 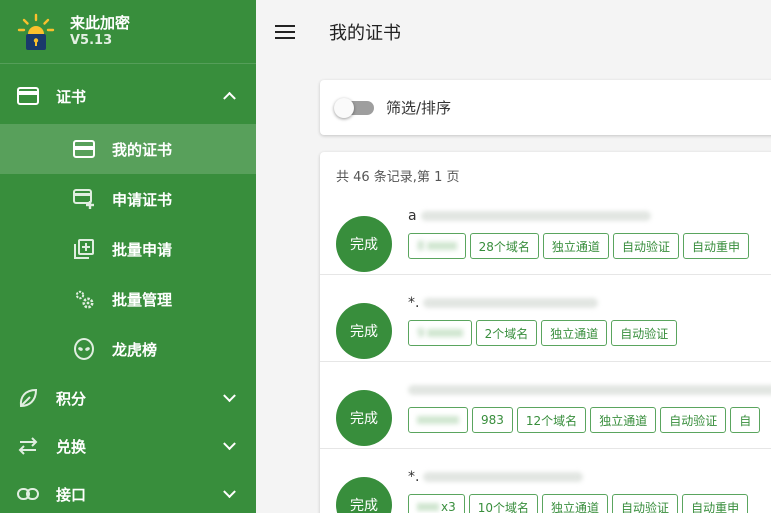 I want to click on nav-item-label: 我的证书, so click(x=142, y=149).